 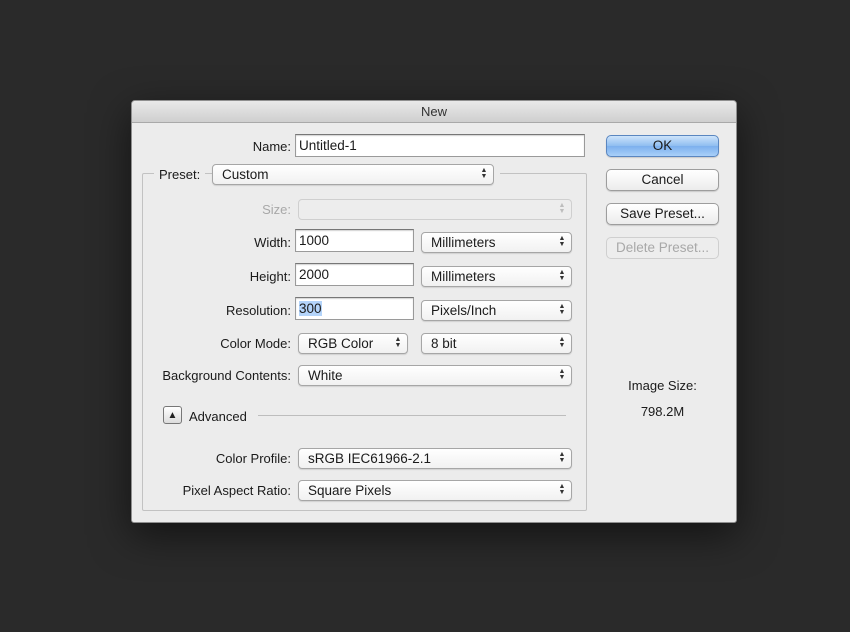 I want to click on dialog-title: New, so click(x=434, y=112).